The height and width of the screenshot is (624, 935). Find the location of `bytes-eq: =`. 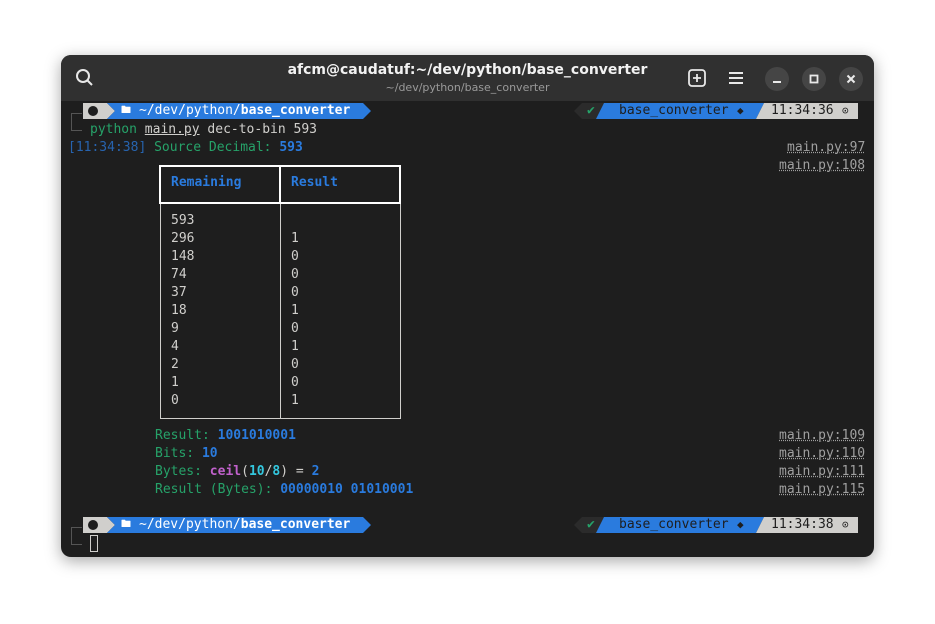

bytes-eq: = is located at coordinates (300, 471).